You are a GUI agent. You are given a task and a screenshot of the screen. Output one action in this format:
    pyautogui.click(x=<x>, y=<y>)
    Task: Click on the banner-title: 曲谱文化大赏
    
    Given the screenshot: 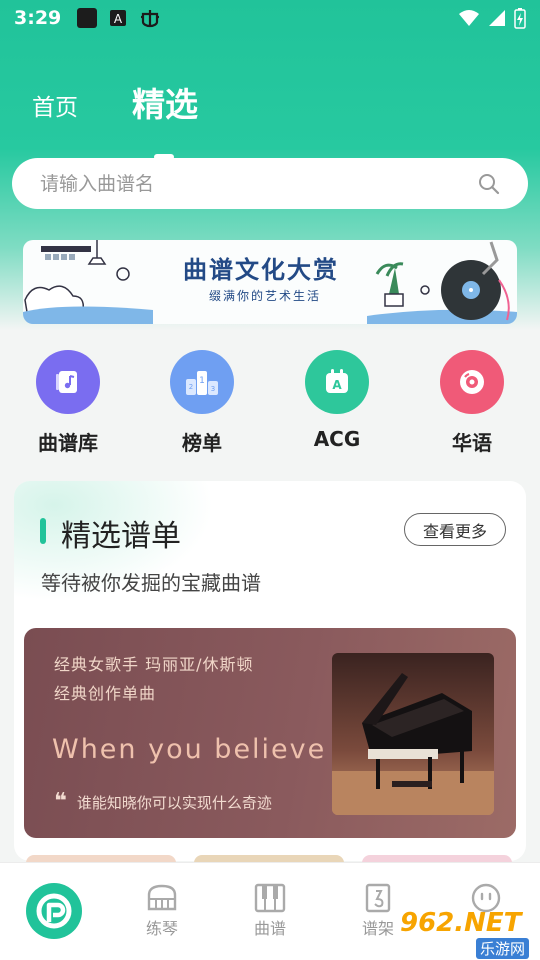 What is the action you would take?
    pyautogui.click(x=261, y=269)
    